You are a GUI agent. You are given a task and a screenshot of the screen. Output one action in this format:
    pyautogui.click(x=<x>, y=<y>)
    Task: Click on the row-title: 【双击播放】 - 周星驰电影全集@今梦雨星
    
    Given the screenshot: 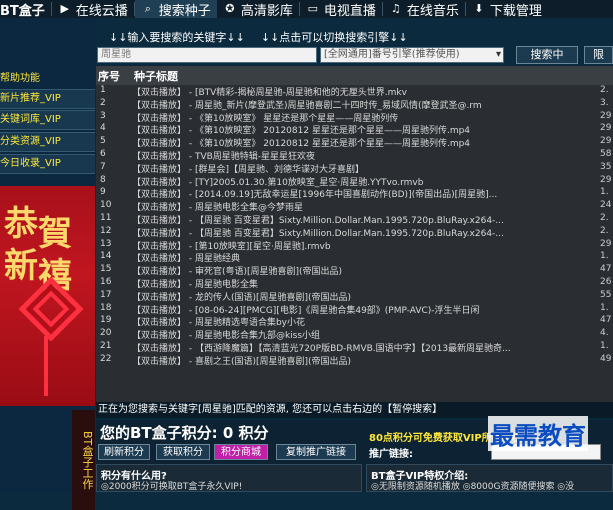 What is the action you would take?
    pyautogui.click(x=217, y=208)
    